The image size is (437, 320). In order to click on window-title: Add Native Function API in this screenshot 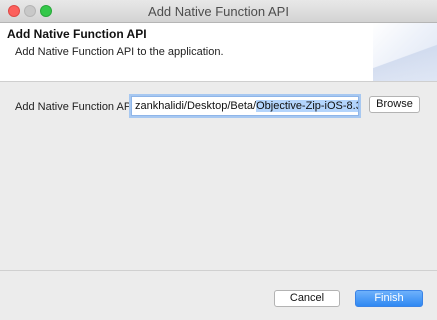, I will do `click(218, 11)`.